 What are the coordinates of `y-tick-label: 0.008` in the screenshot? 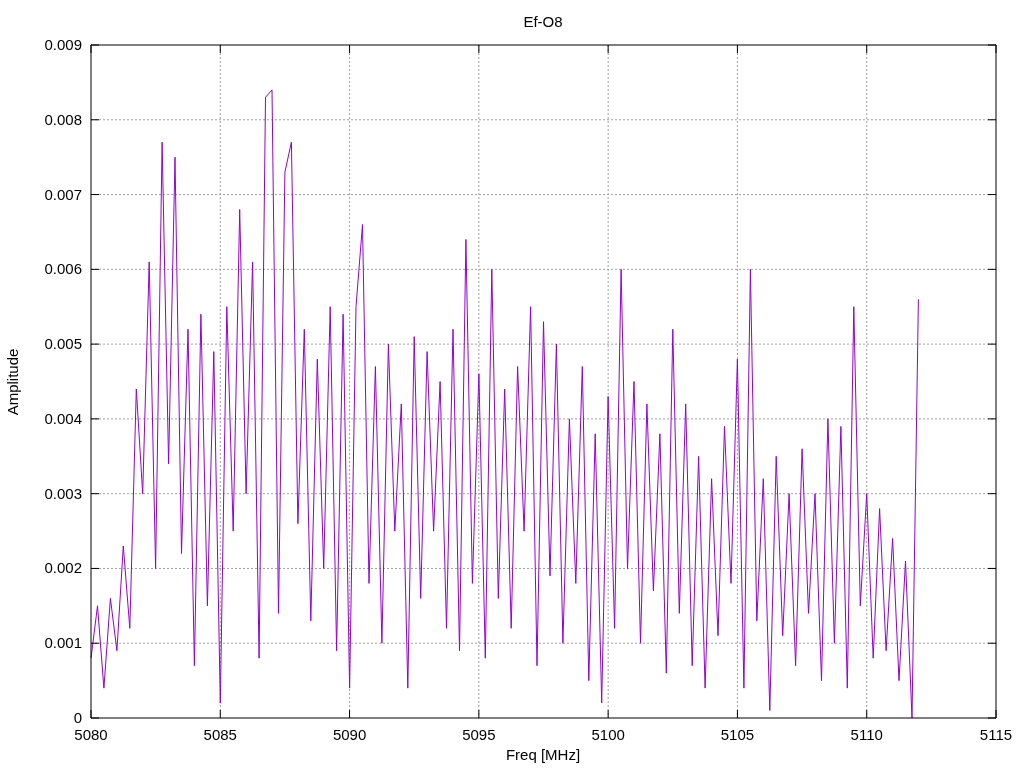 It's located at (63, 119).